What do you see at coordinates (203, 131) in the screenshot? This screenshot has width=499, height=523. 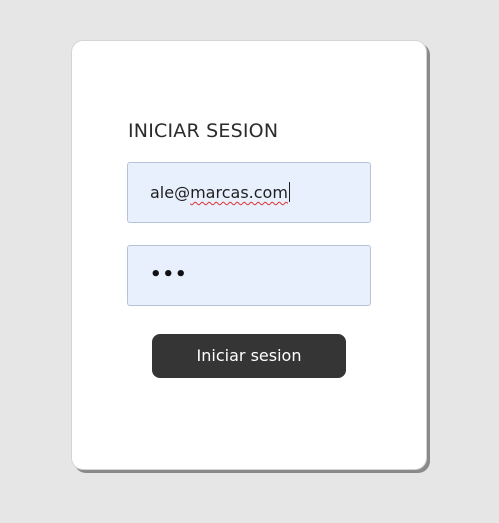 I see `login-title: INICIAR SESION` at bounding box center [203, 131].